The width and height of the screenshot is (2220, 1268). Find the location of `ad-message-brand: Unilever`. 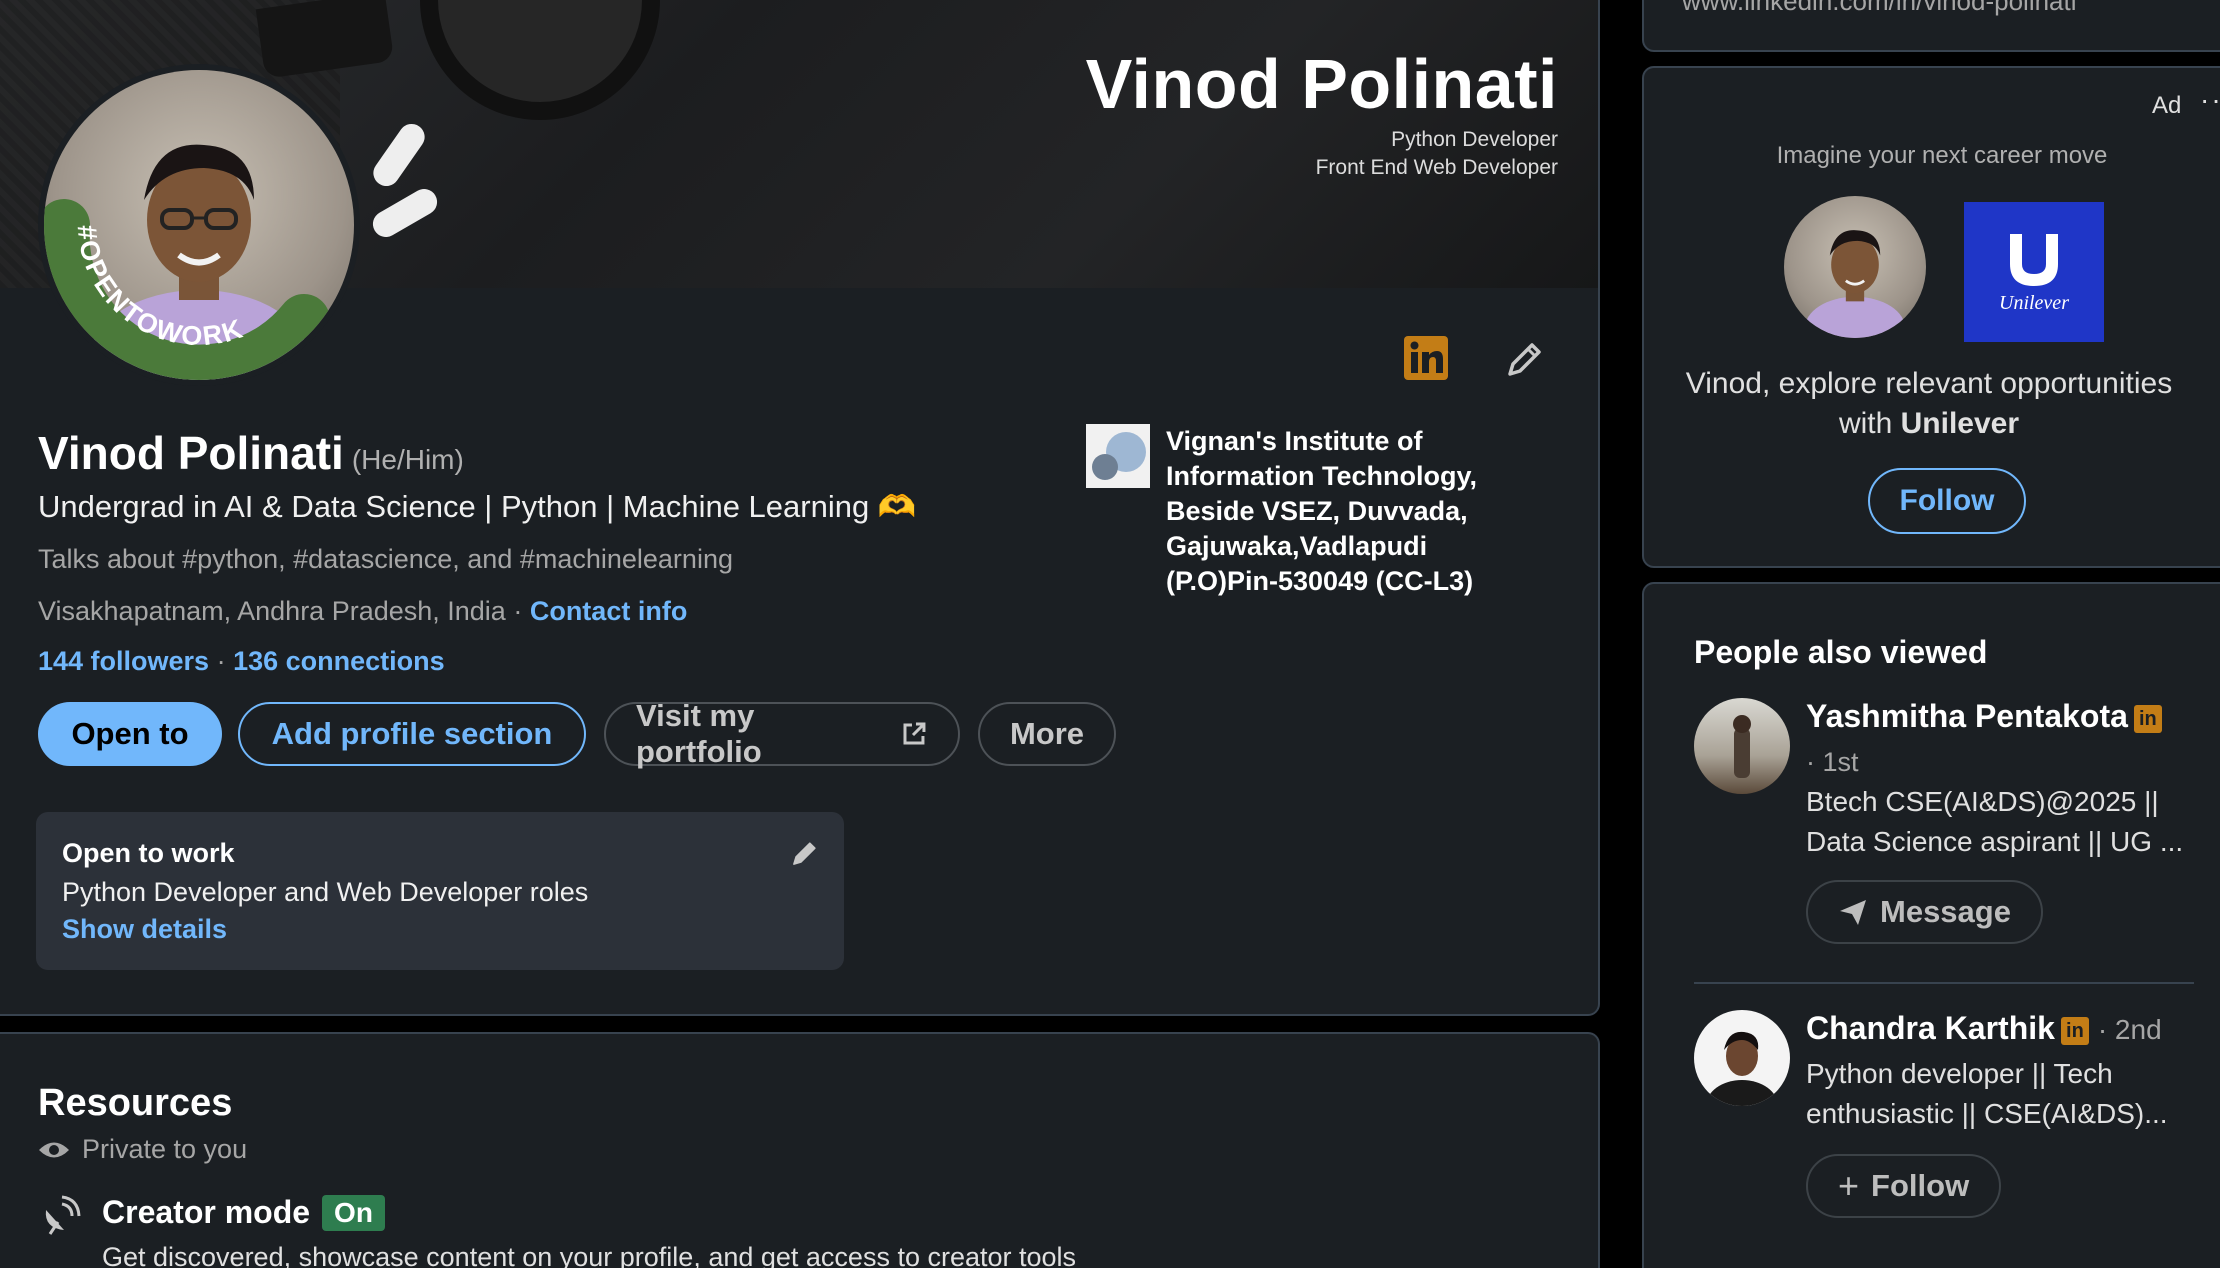

ad-message-brand: Unilever is located at coordinates (1960, 423).